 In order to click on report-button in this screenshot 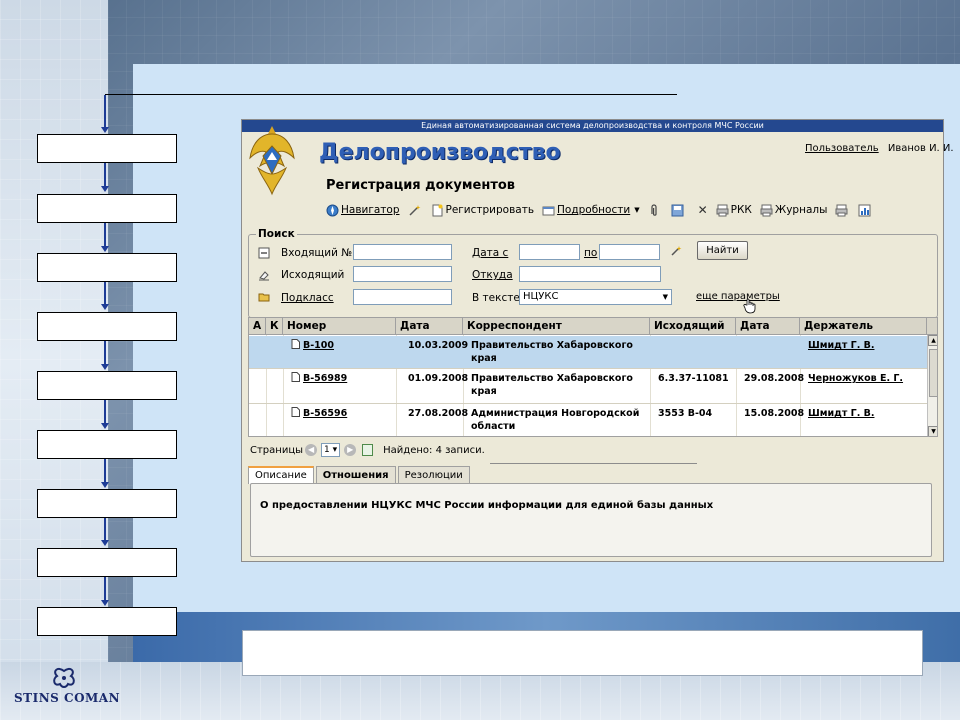, I will do `click(865, 210)`.